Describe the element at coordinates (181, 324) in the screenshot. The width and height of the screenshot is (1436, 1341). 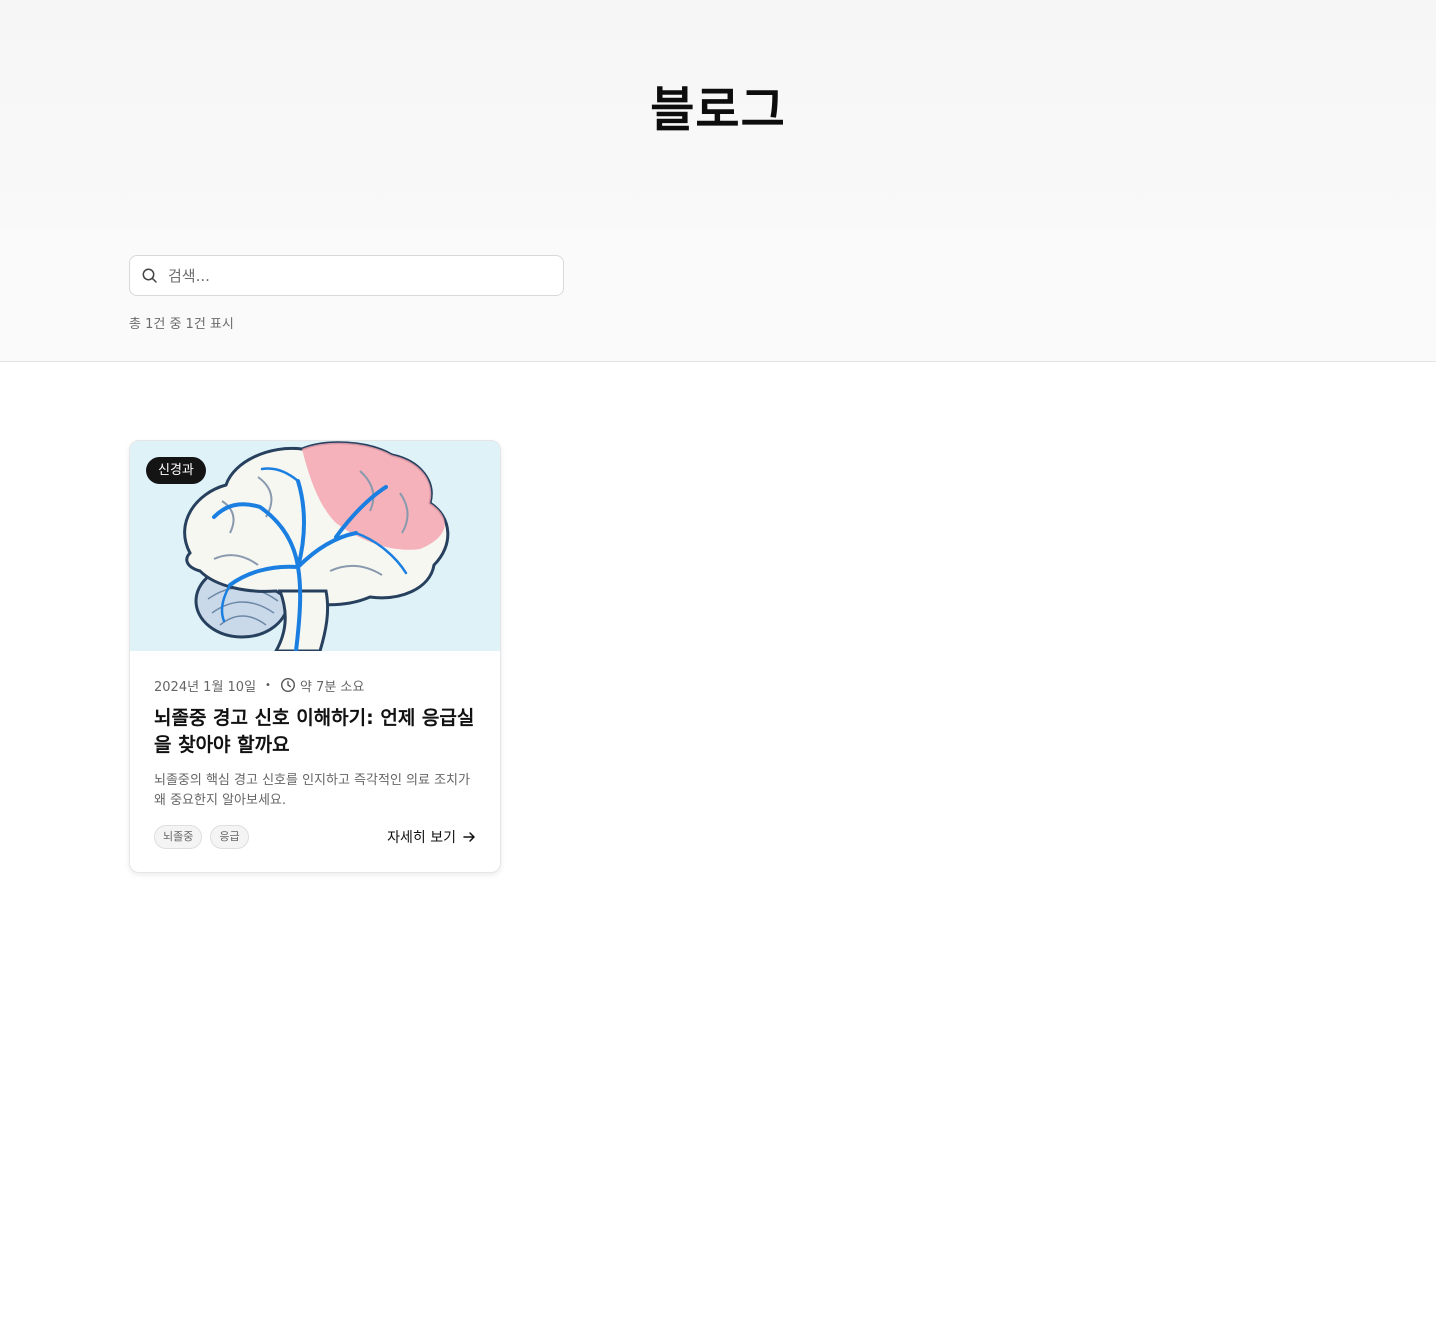
I see `result-count: 총 1건 중 1건 표시` at that location.